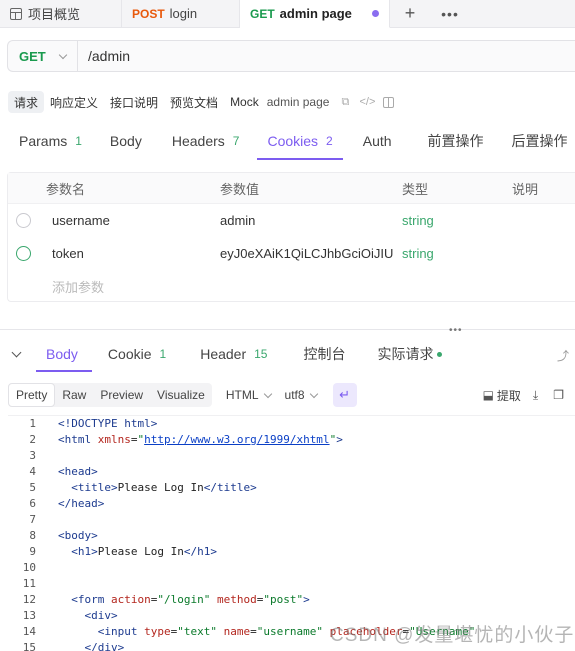  I want to click on tab-cookies: Cookies 2, so click(300, 141).